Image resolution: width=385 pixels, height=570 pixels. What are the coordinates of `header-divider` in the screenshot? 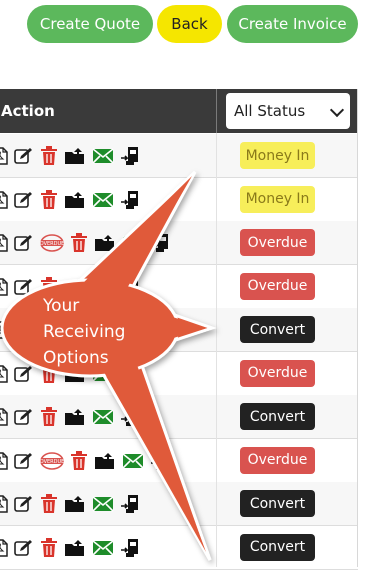 It's located at (216, 111).